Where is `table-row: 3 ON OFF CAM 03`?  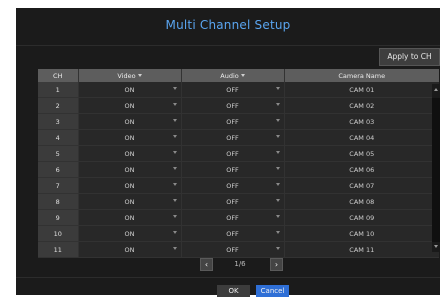 table-row: 3 ON OFF CAM 03 is located at coordinates (238, 121).